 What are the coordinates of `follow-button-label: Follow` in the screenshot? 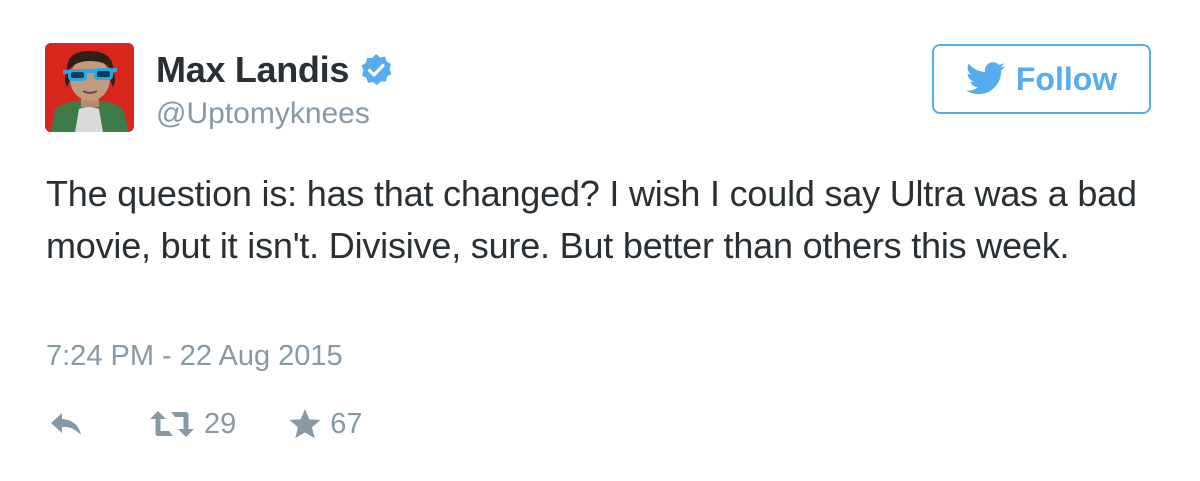 It's located at (1066, 79).